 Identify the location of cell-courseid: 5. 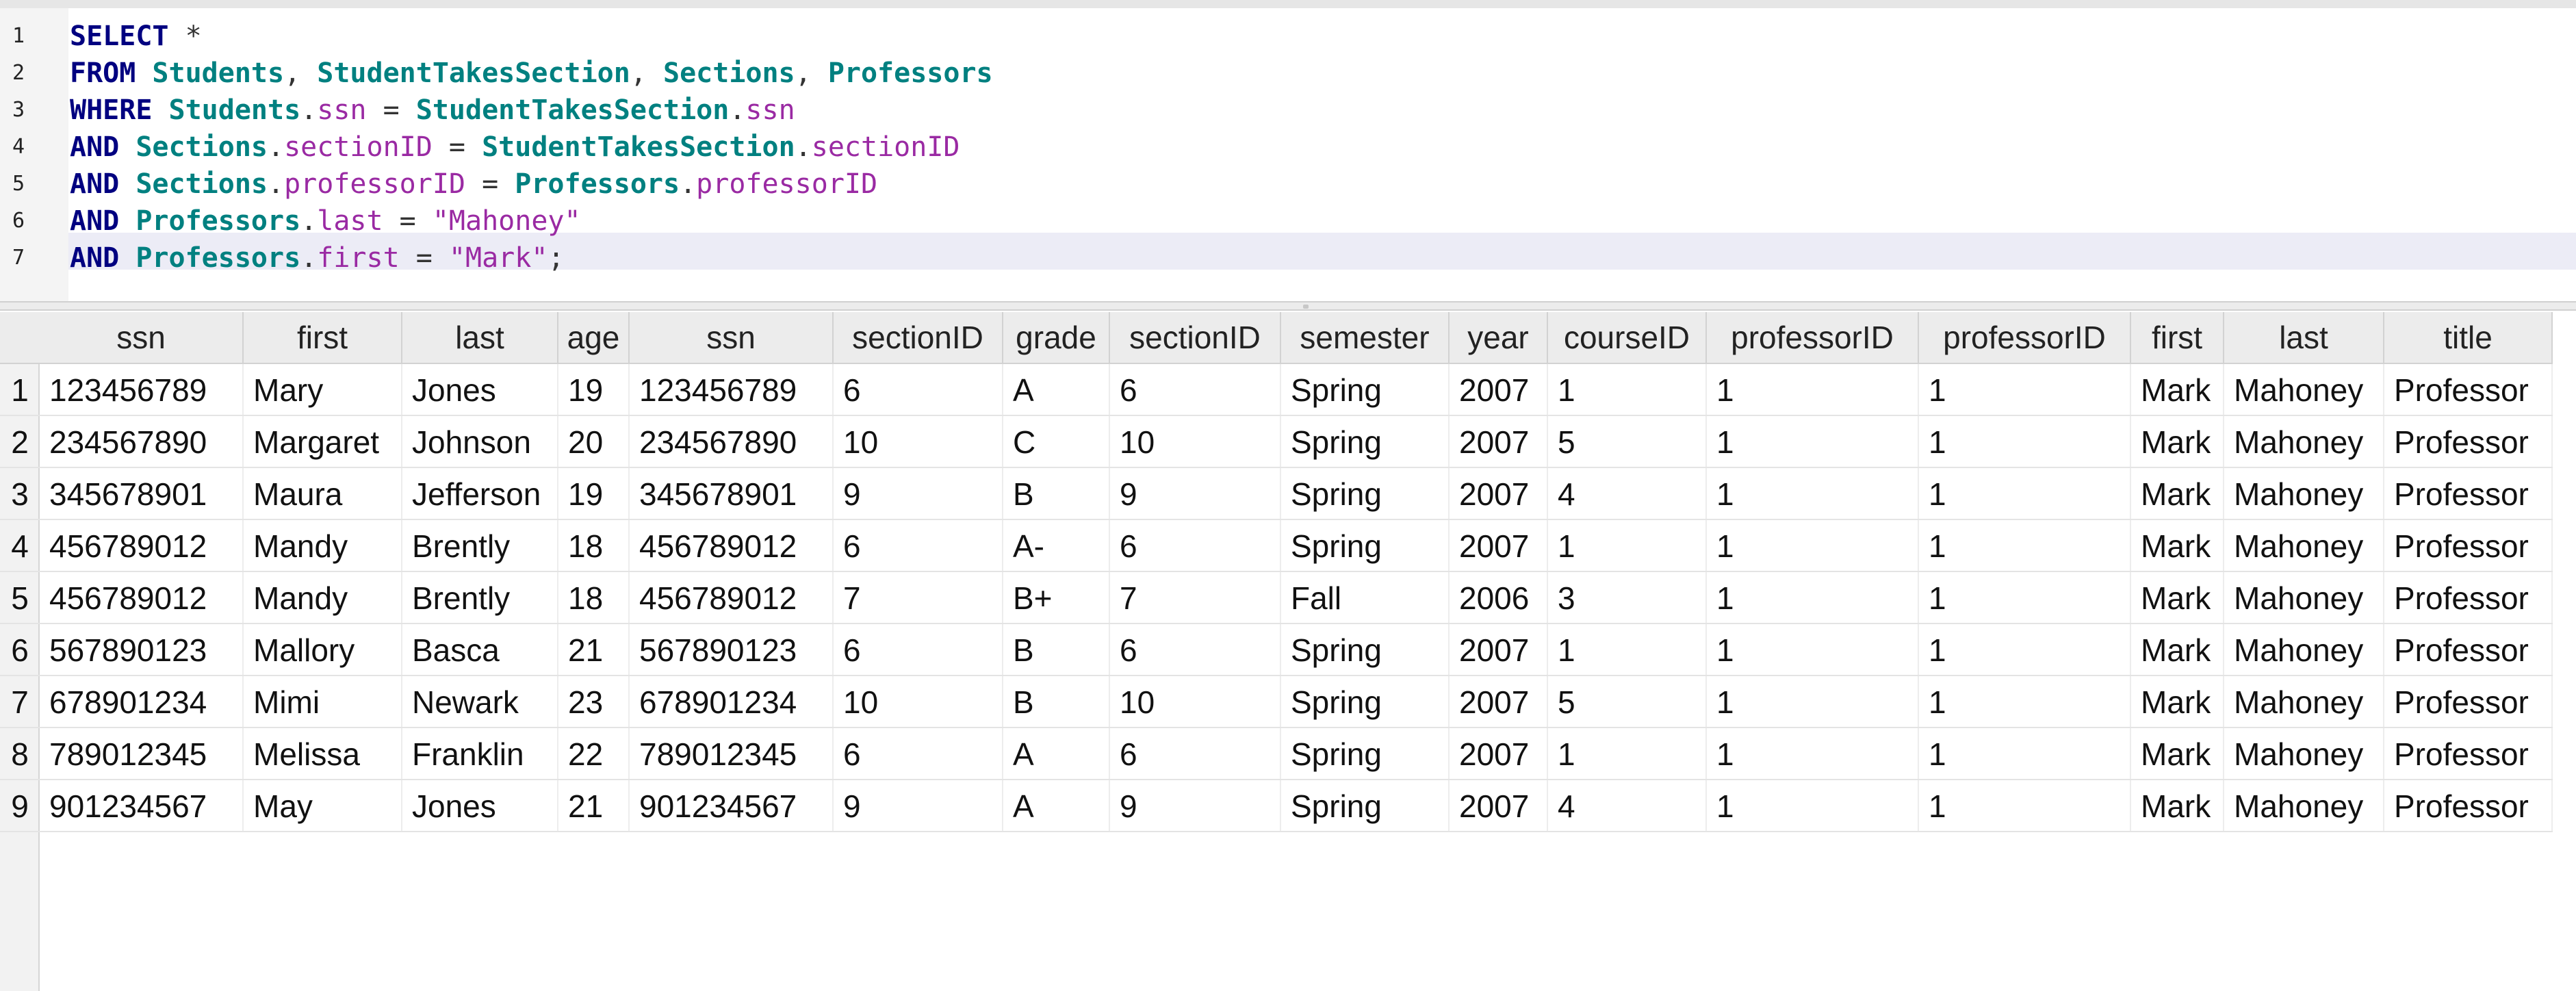
(1627, 701).